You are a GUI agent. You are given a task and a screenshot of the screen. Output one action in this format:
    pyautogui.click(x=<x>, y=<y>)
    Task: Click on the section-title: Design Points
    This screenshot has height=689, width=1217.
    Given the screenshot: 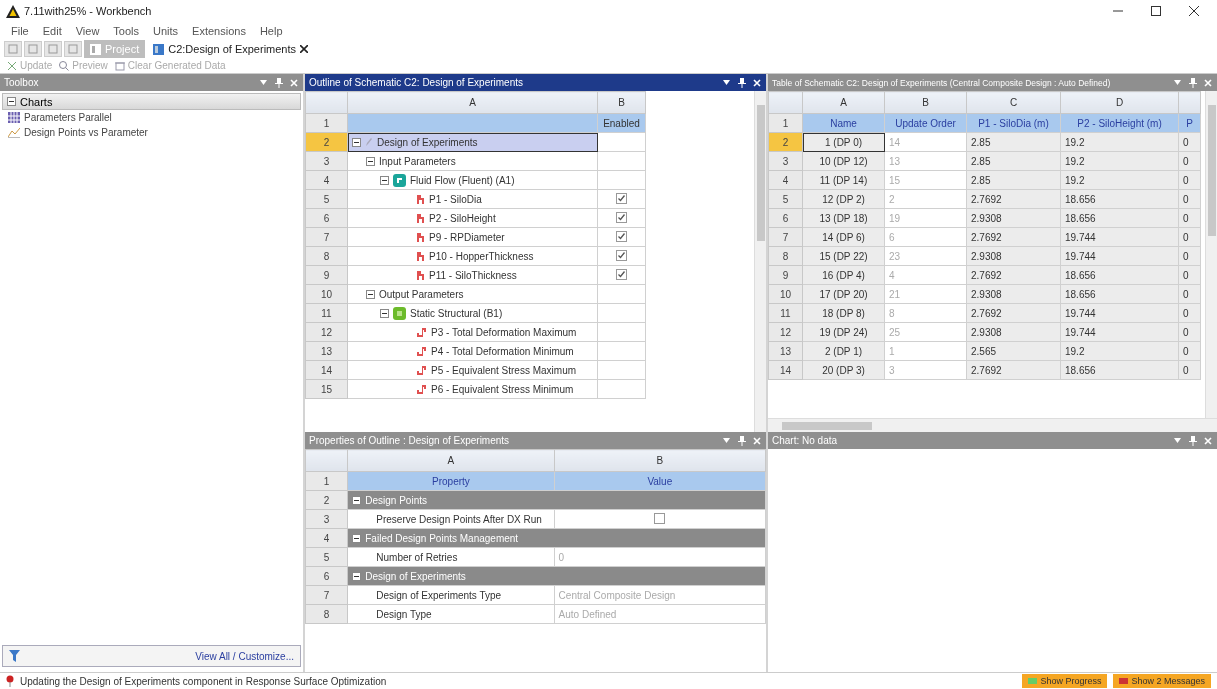 What is the action you would take?
    pyautogui.click(x=396, y=500)
    